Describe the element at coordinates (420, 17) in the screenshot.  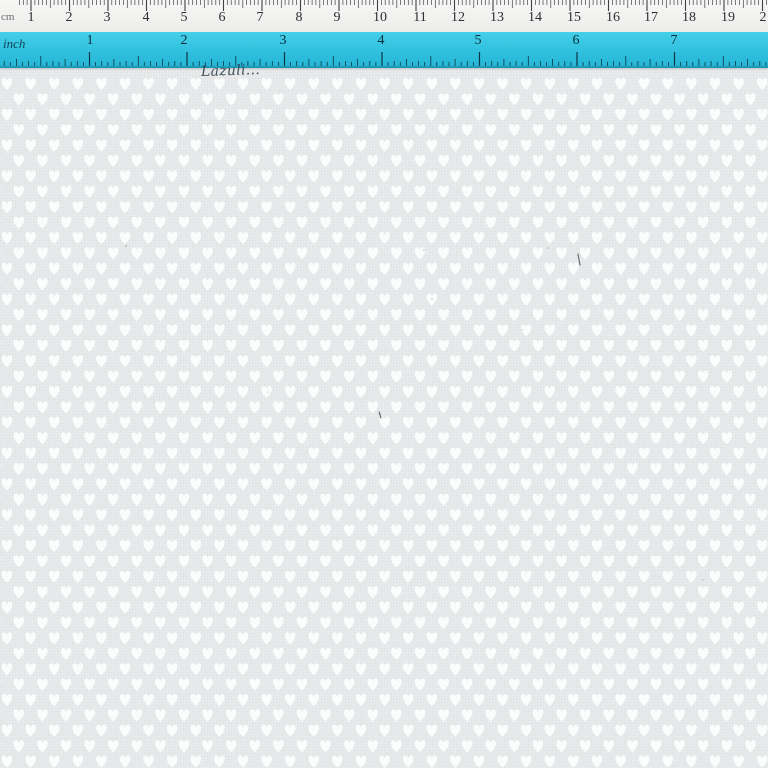
I see `cm-number-11: 11` at that location.